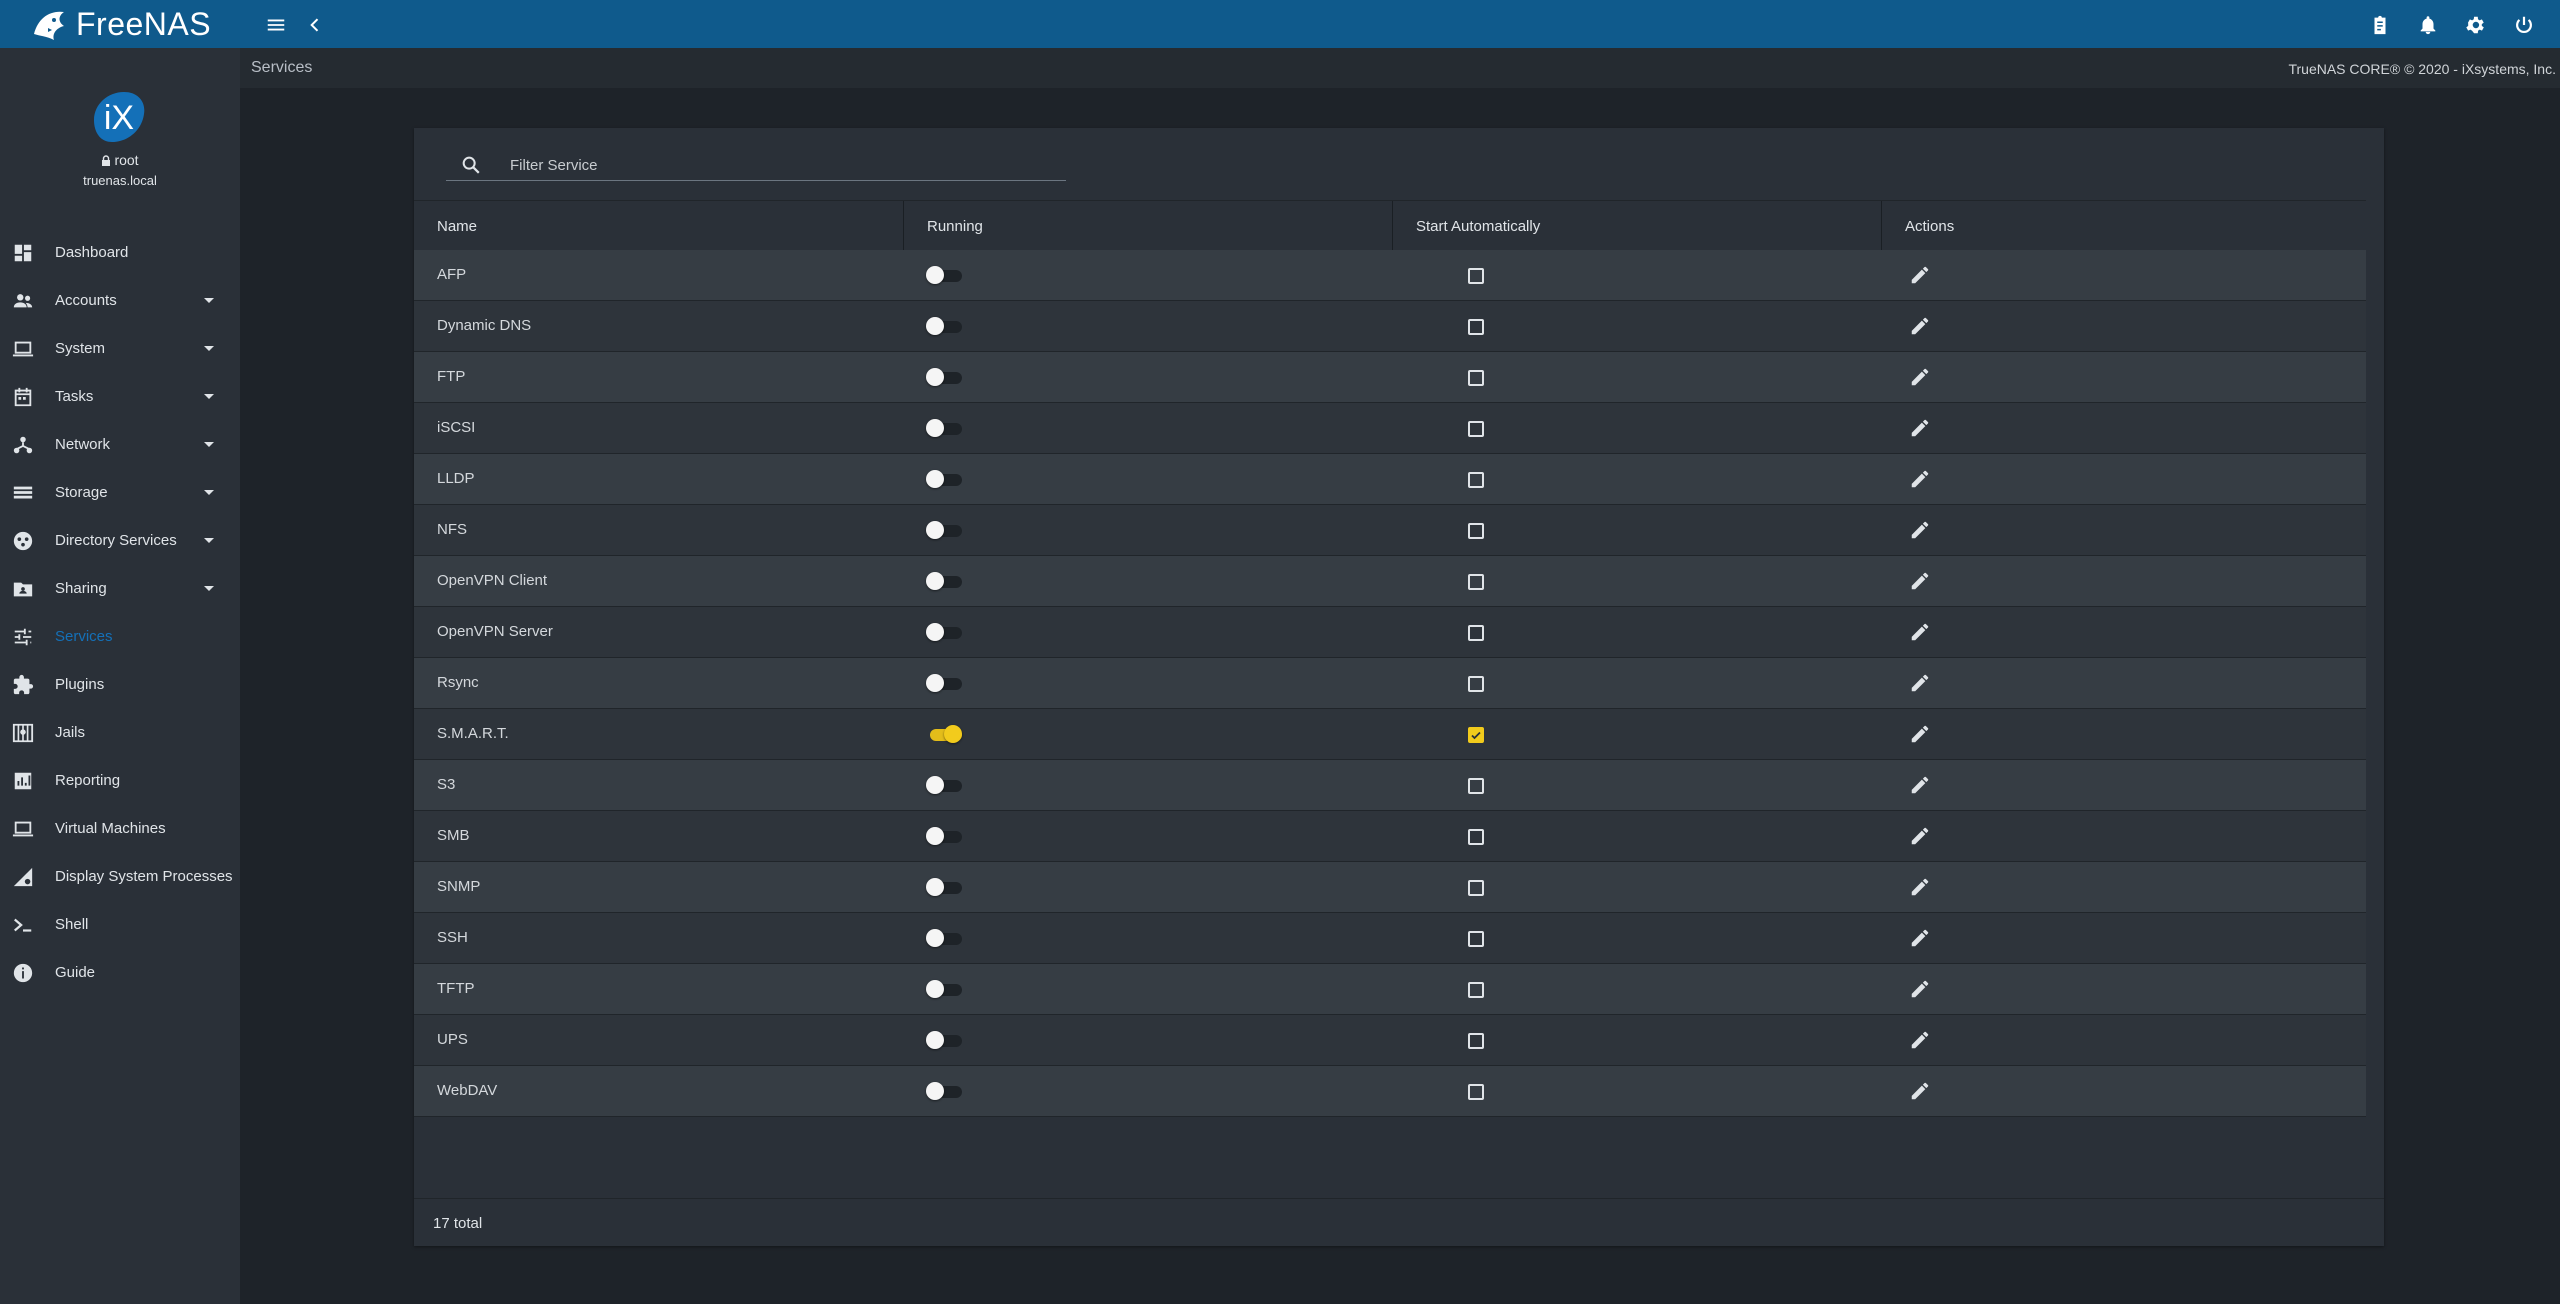 The height and width of the screenshot is (1304, 2560). I want to click on column-header-name: Name, so click(658, 226).